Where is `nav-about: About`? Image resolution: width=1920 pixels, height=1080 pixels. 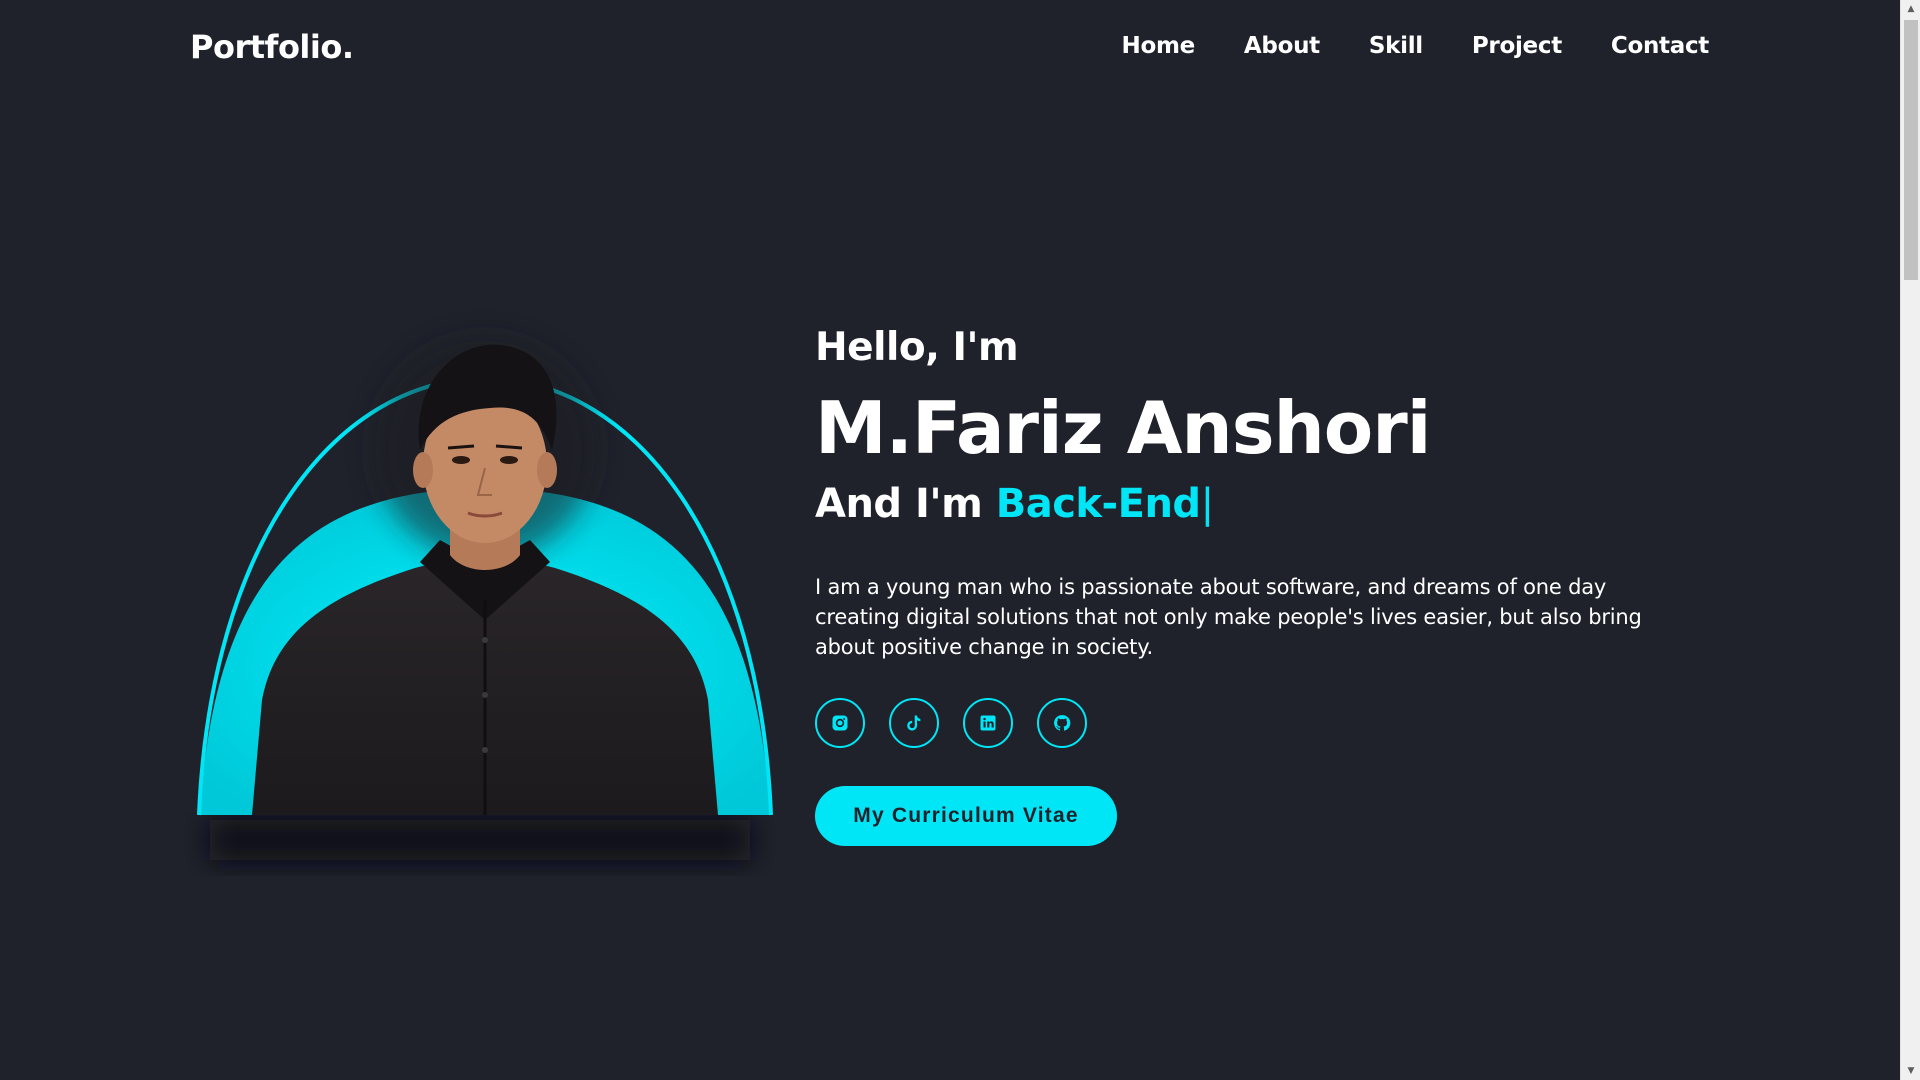 nav-about: About is located at coordinates (1282, 46).